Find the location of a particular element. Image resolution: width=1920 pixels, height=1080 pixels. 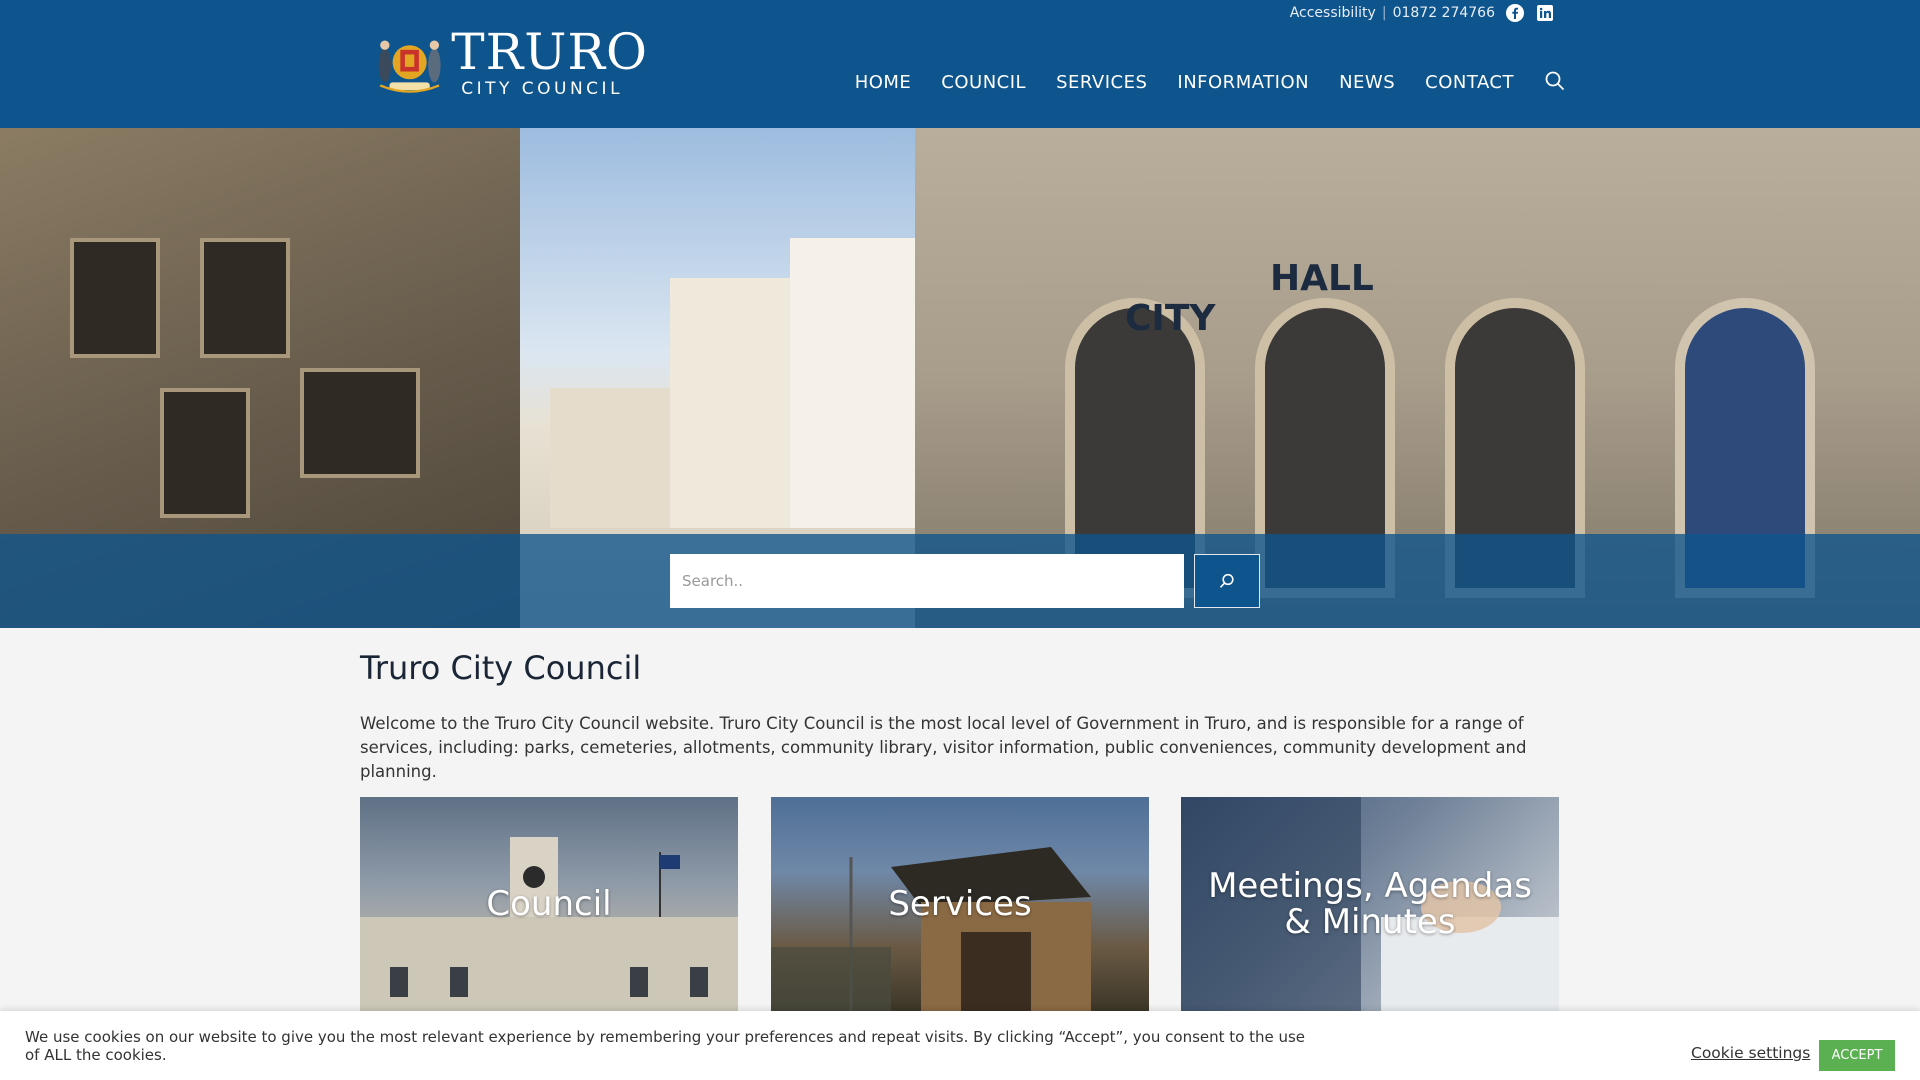

card-services: Services is located at coordinates (960, 904).